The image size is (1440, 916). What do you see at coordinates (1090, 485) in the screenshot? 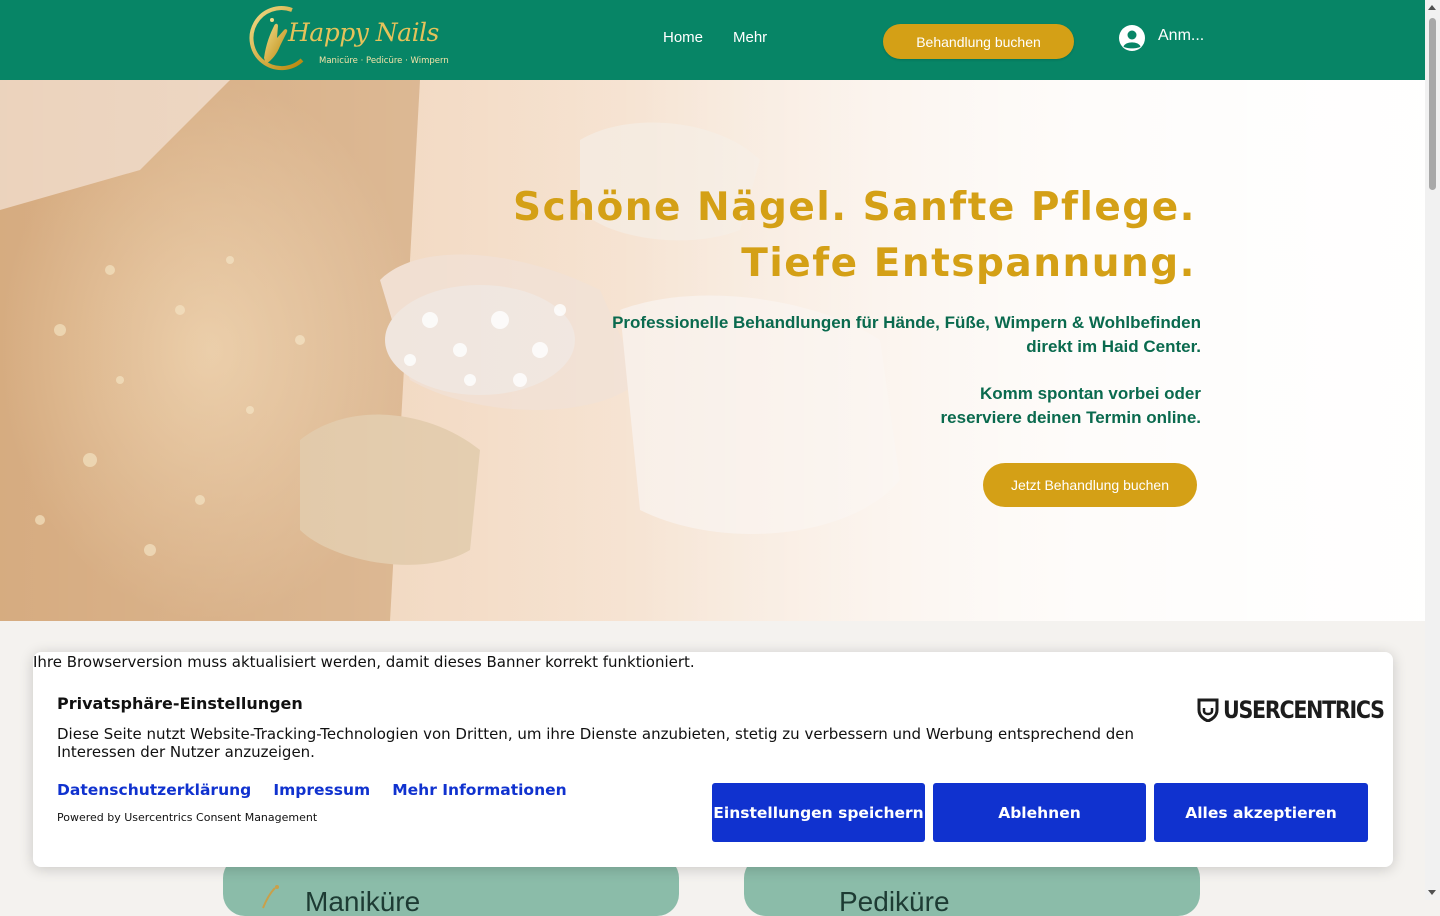
I see `hero-book-now-button: Jetzt Behandlung buchen` at bounding box center [1090, 485].